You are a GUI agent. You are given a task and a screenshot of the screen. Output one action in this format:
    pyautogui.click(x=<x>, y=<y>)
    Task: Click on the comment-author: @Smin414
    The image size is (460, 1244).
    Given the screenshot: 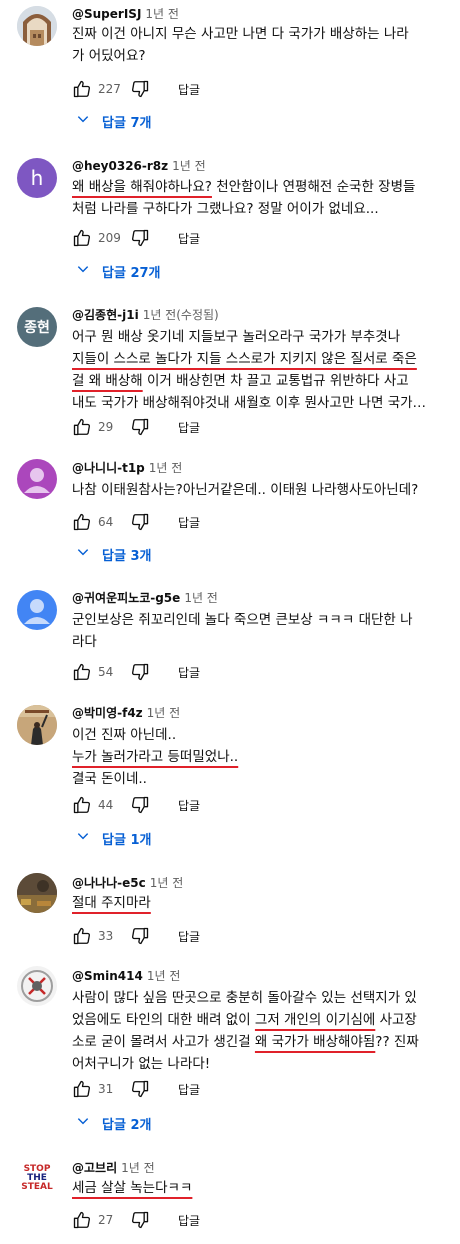 What is the action you would take?
    pyautogui.click(x=107, y=976)
    